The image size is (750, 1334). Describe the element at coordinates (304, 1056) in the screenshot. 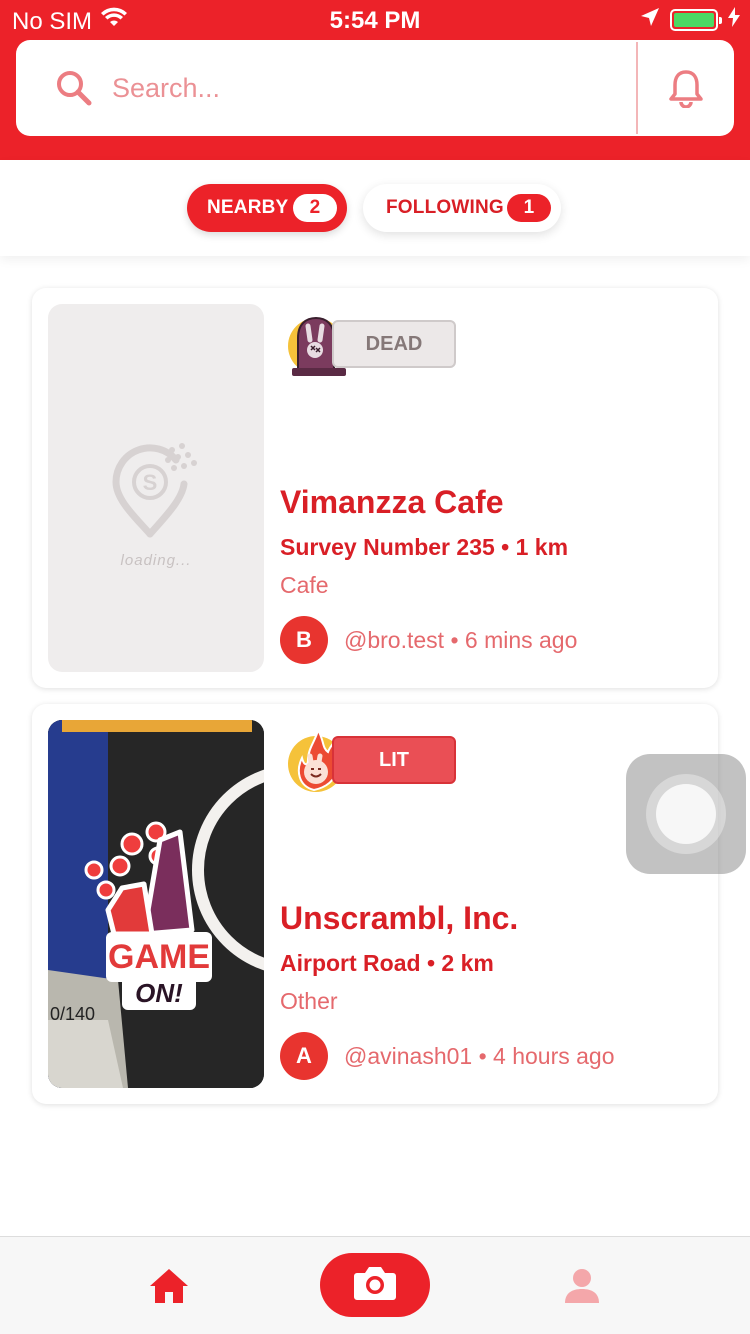

I see `avatar: A` at that location.